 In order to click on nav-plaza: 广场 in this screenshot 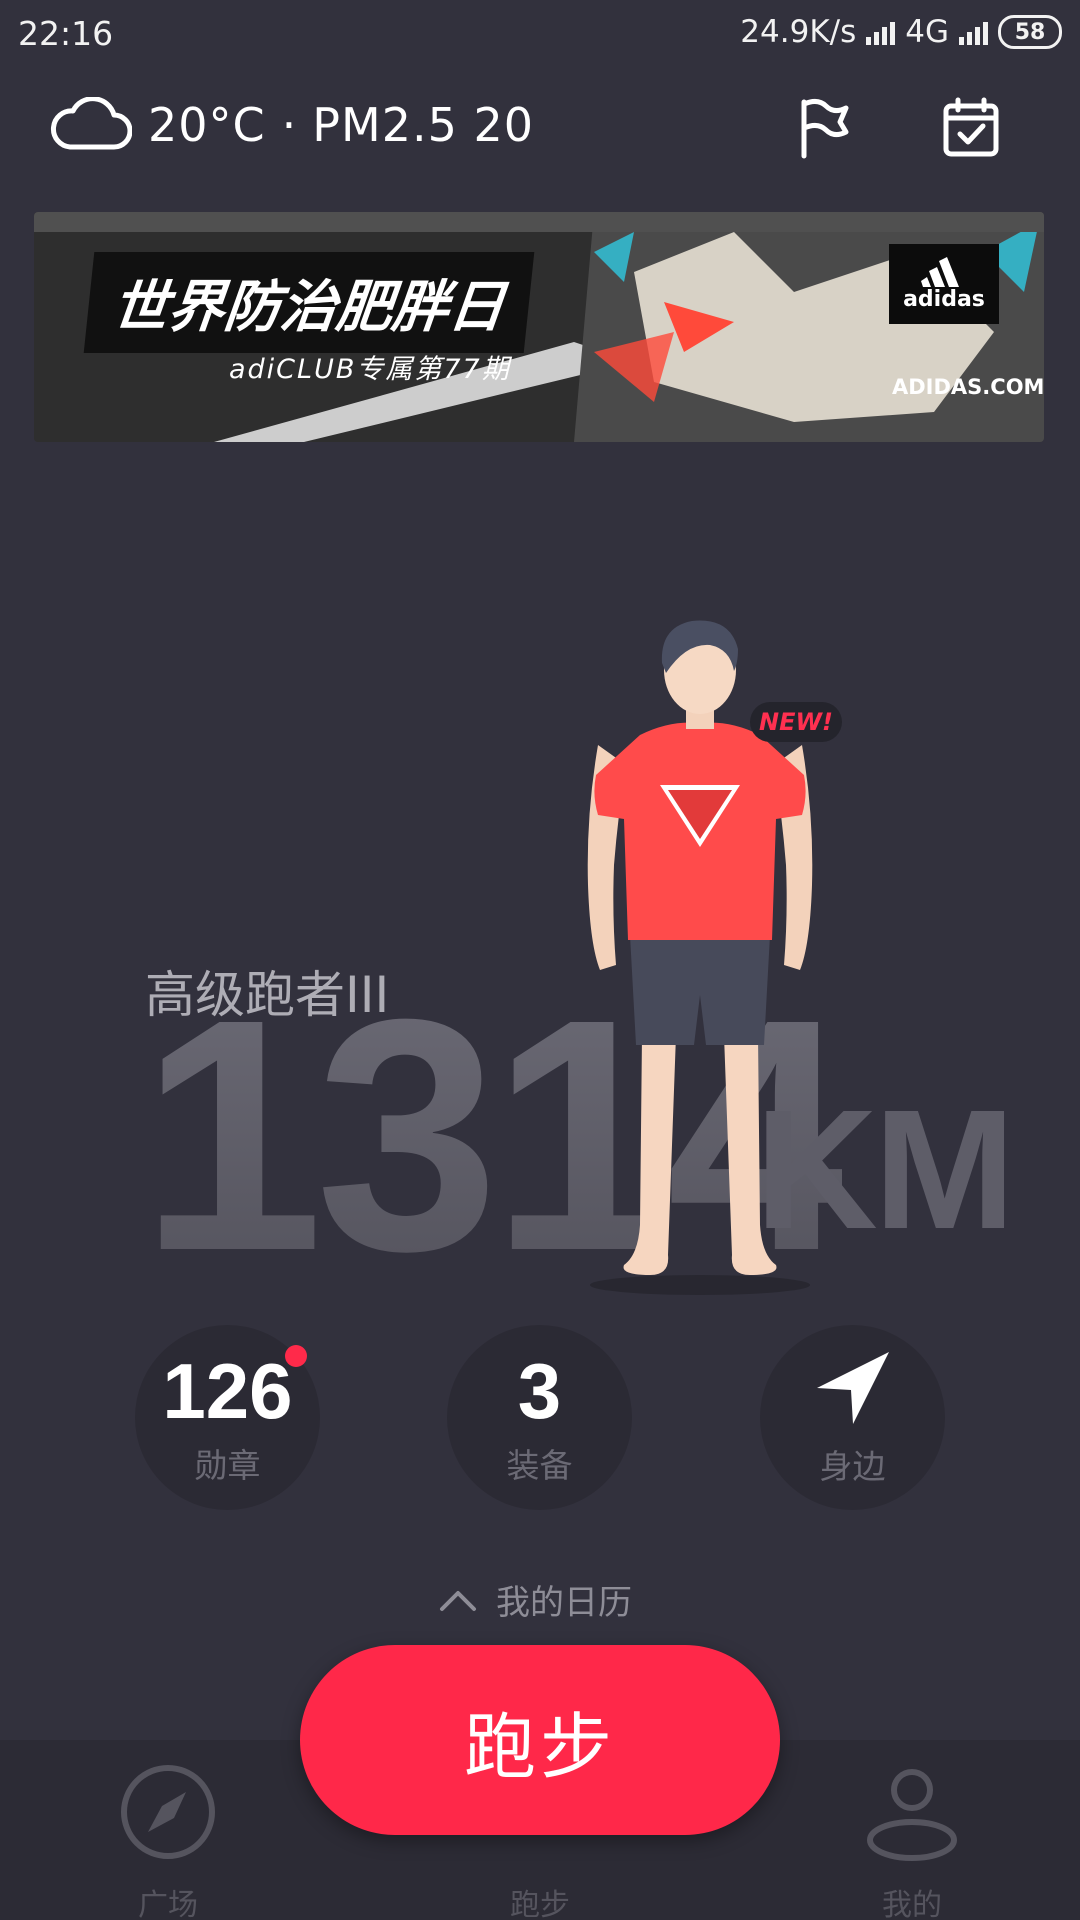, I will do `click(168, 1830)`.